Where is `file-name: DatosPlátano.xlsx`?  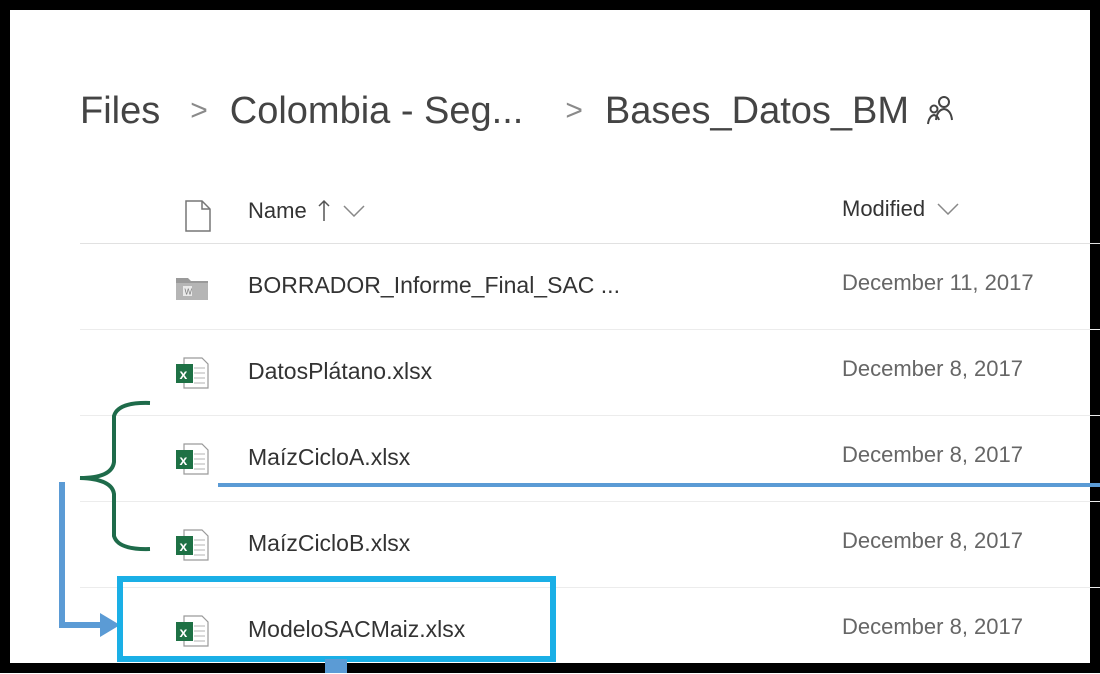
file-name: DatosPlátano.xlsx is located at coordinates (340, 371).